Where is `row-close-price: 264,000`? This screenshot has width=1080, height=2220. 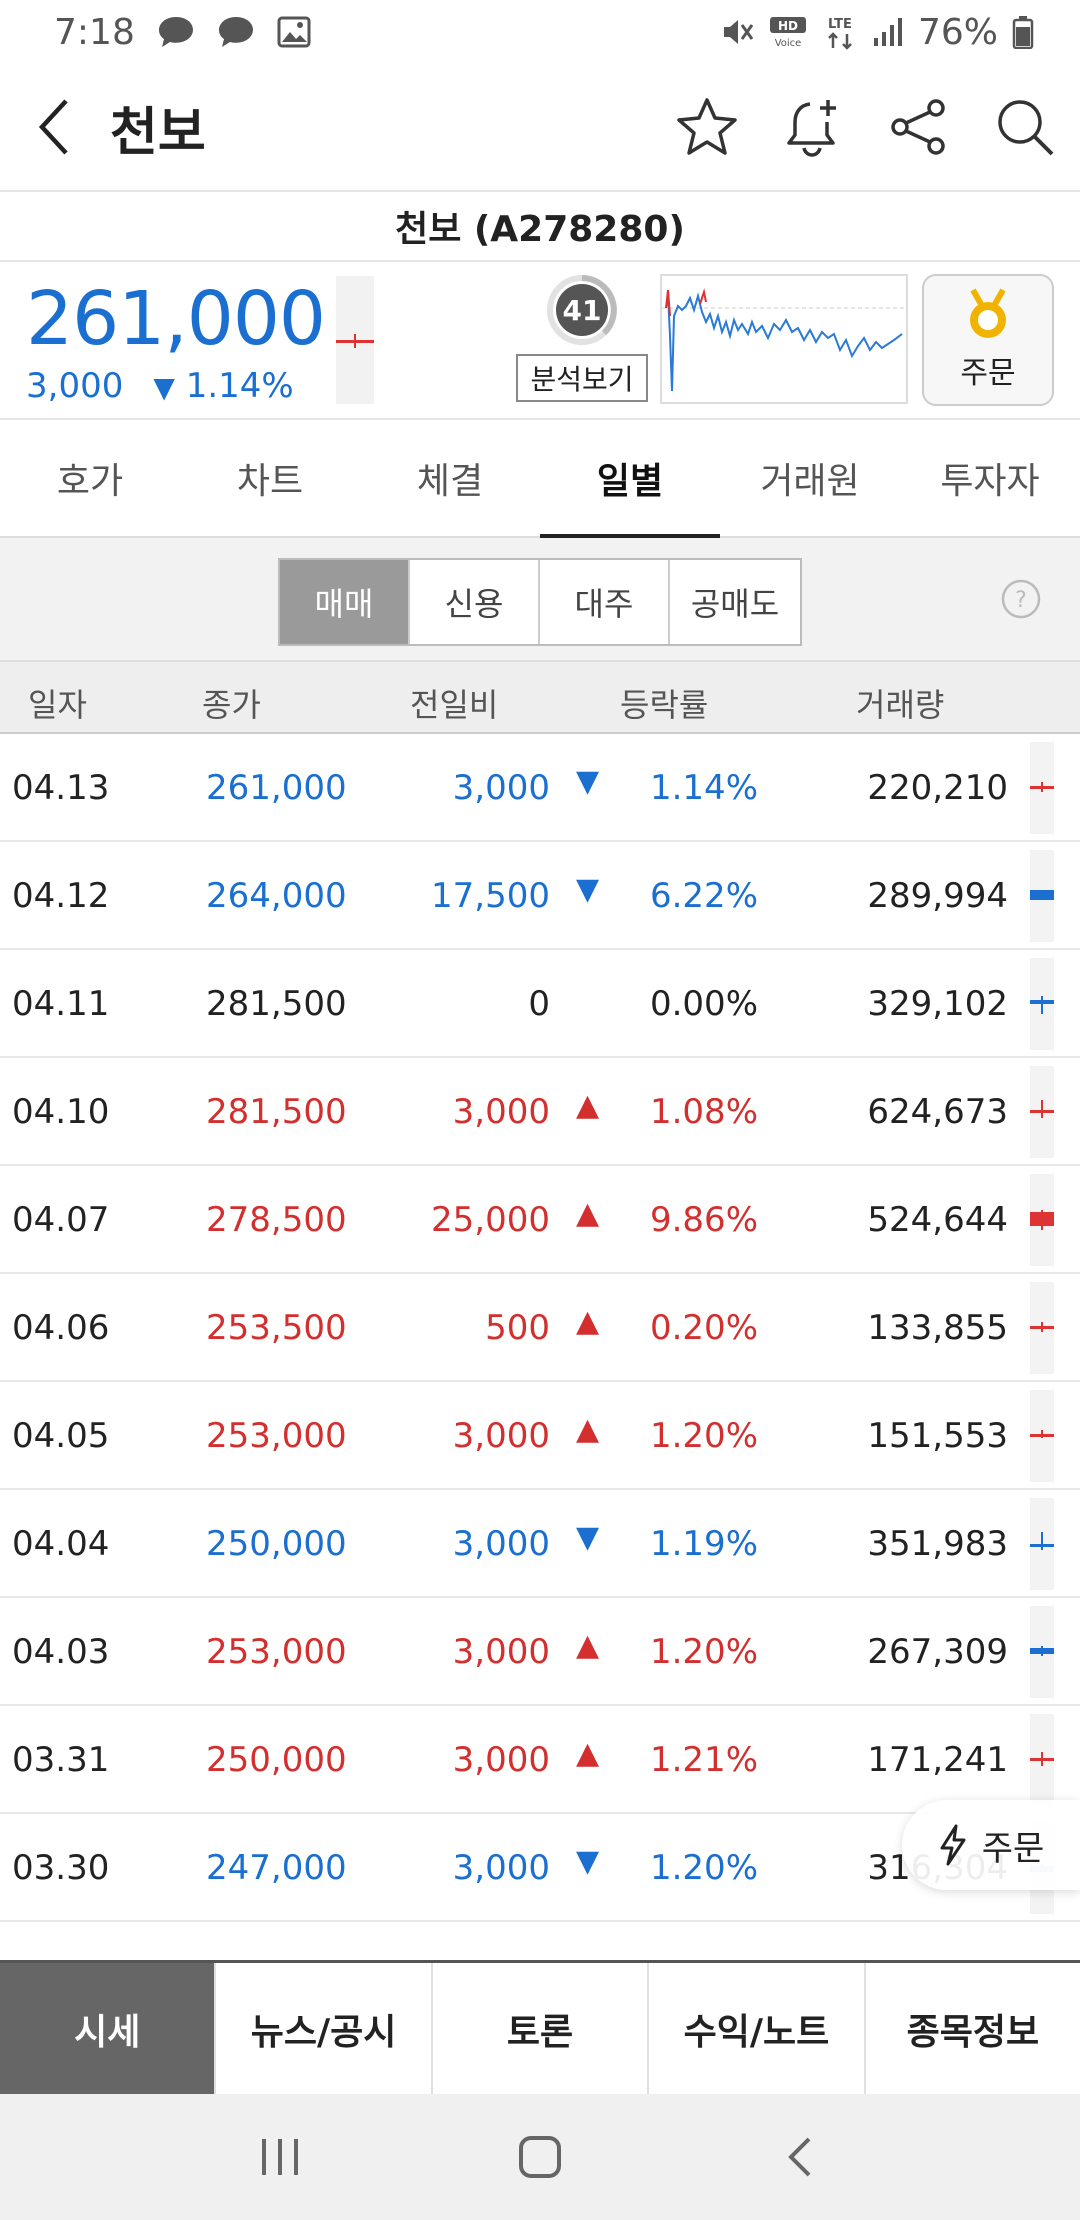
row-close-price: 264,000 is located at coordinates (276, 896).